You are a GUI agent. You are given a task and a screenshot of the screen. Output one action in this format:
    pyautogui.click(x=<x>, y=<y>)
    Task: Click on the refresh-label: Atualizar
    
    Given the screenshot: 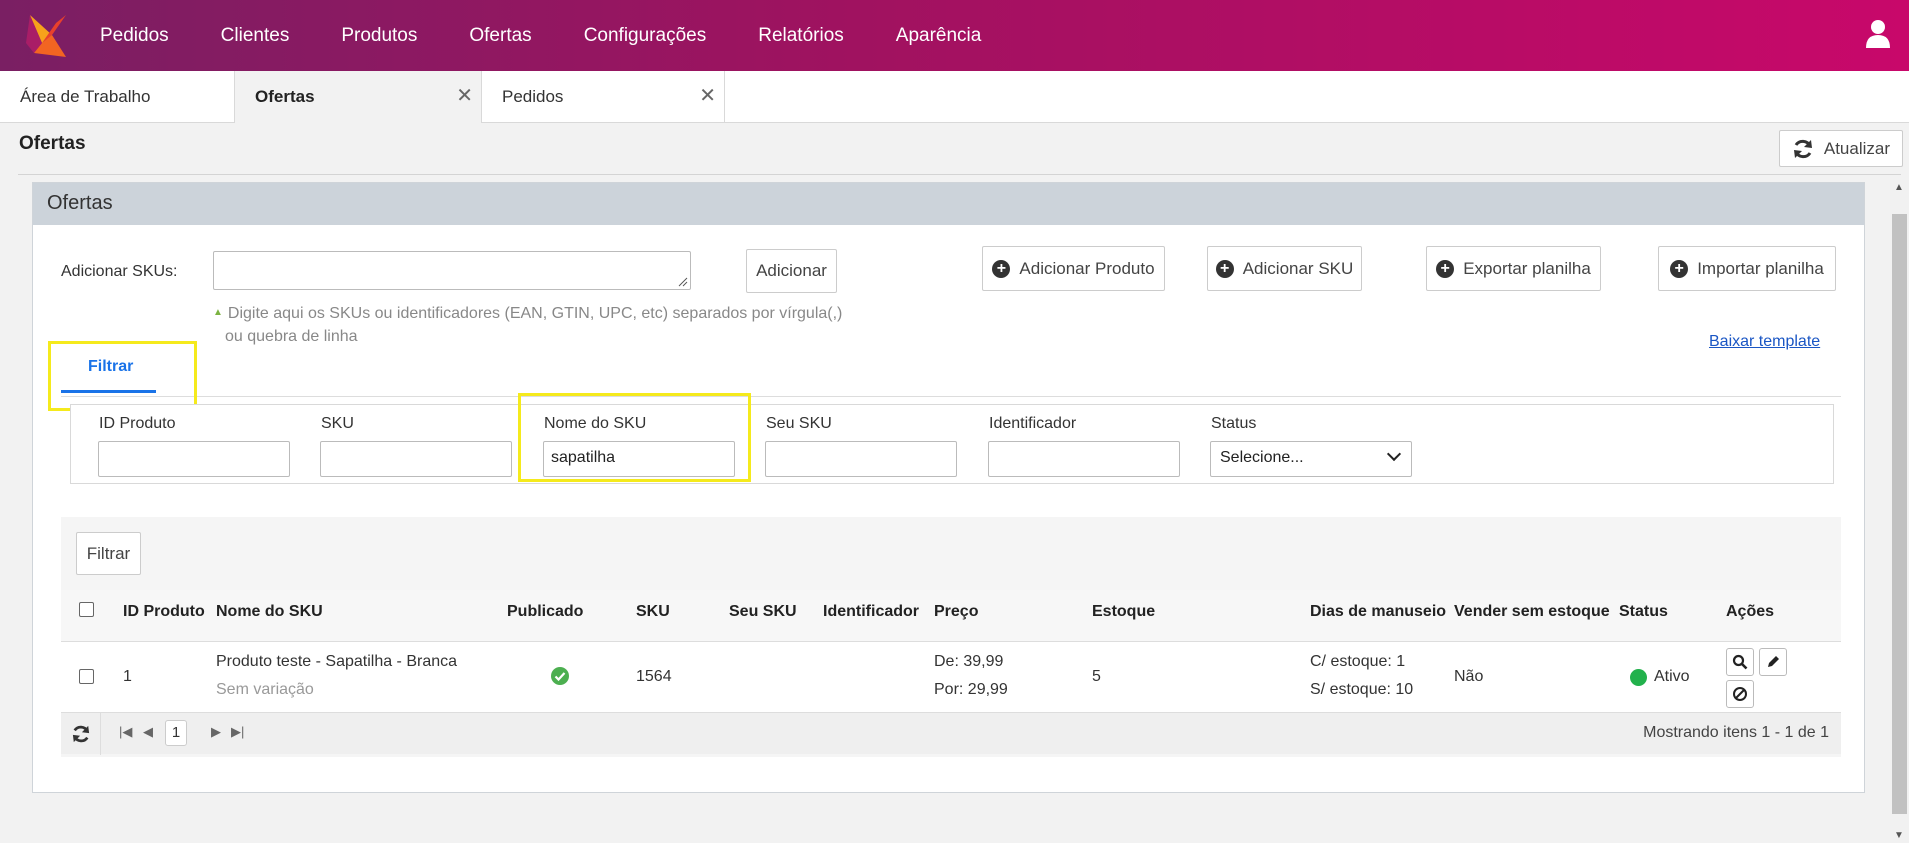 What is the action you would take?
    pyautogui.click(x=1856, y=148)
    